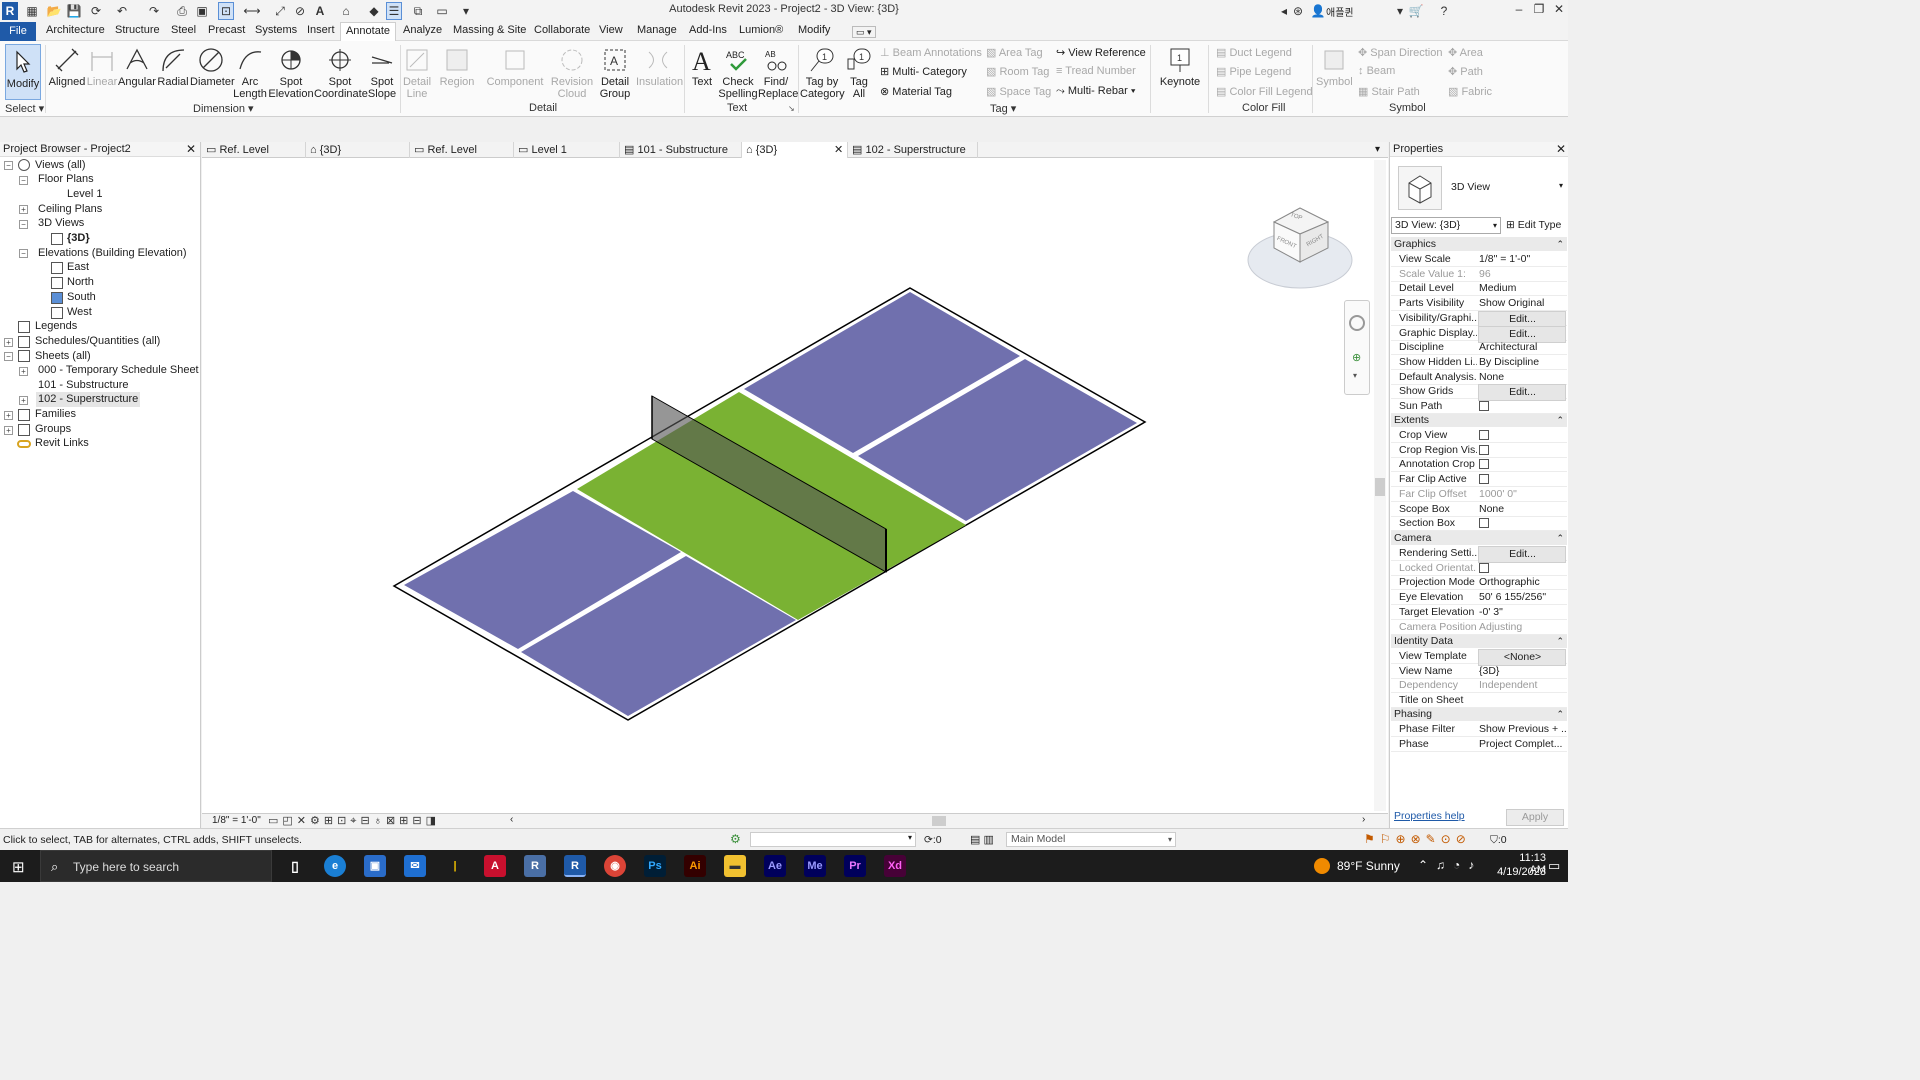 The image size is (1920, 1080). What do you see at coordinates (1298, 11) in the screenshot?
I see `binoculars-icon: ⊛` at bounding box center [1298, 11].